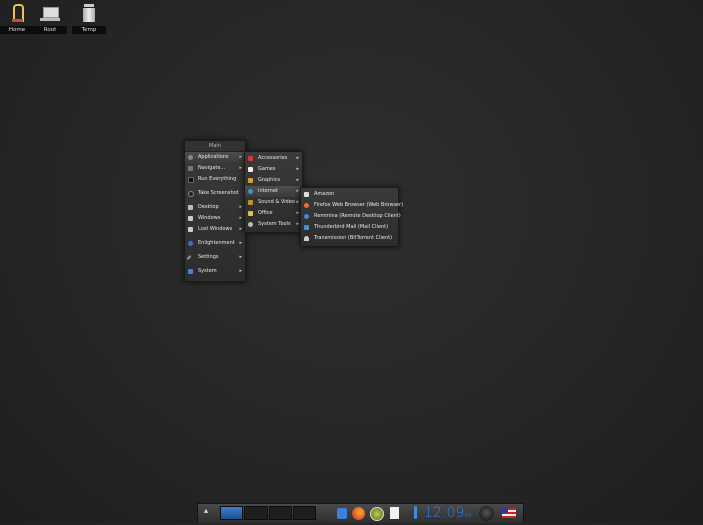  What do you see at coordinates (415, 512) in the screenshot?
I see `thermometer-icon` at bounding box center [415, 512].